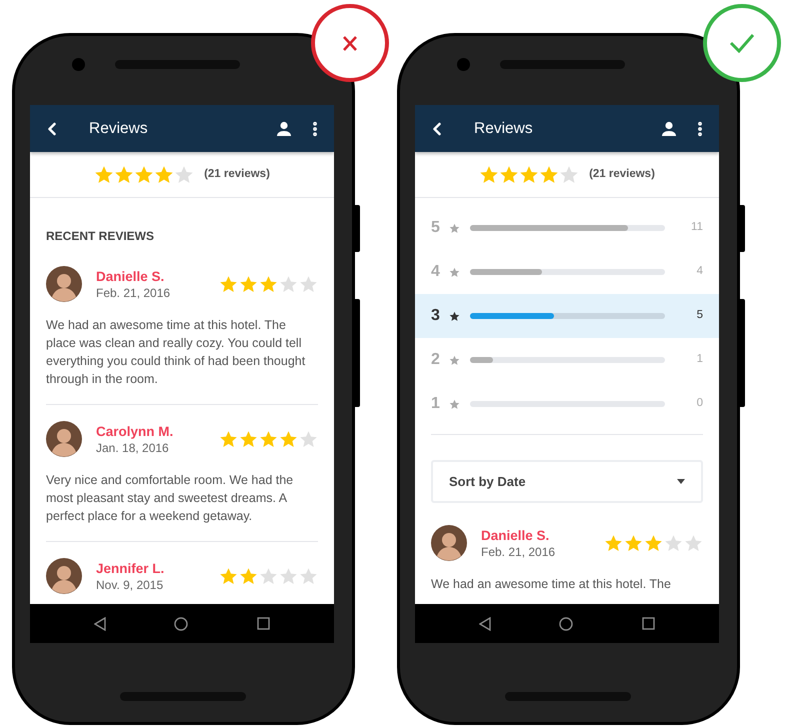 This screenshot has height=728, width=789. What do you see at coordinates (551, 584) in the screenshot?
I see `review-text: We had an awesome time at this hotel. The` at bounding box center [551, 584].